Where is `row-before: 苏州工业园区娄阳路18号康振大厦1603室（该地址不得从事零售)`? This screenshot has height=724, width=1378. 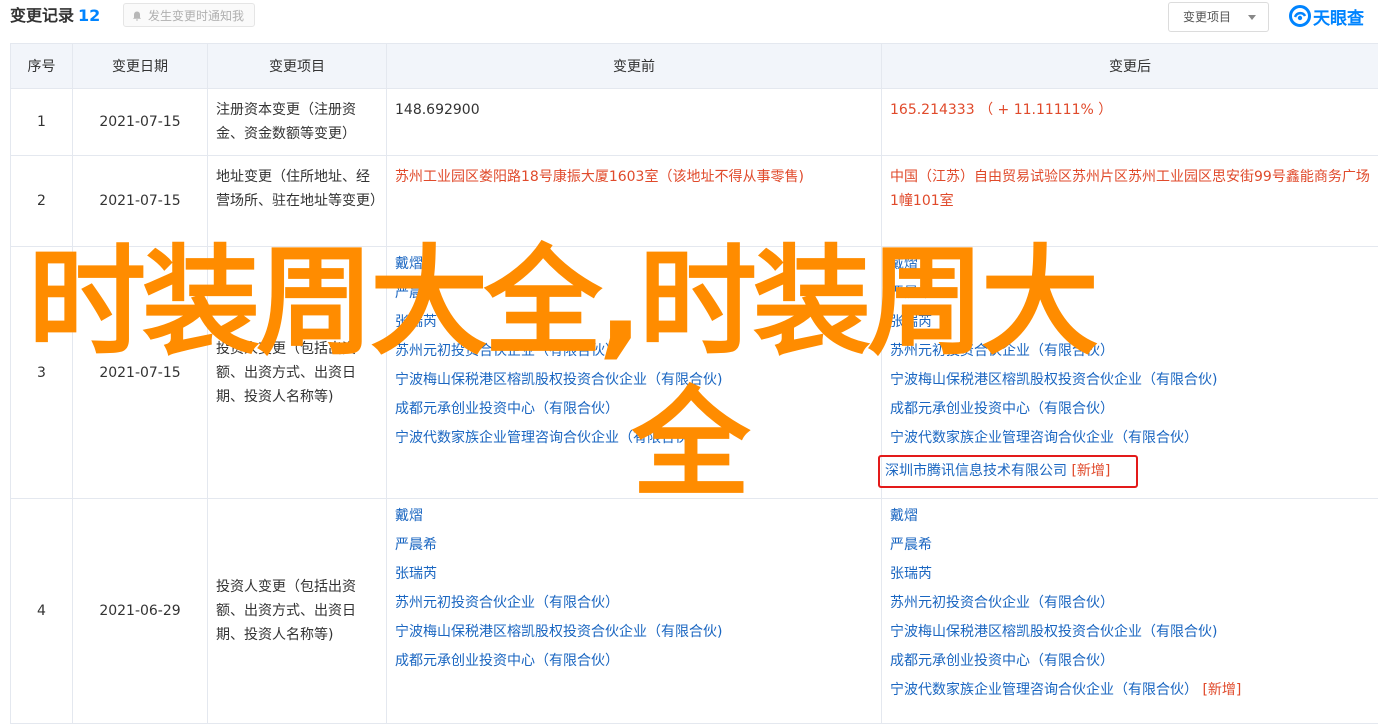
row-before: 苏州工业园区娄阳路18号康振大厦1603室（该地址不得从事零售) is located at coordinates (634, 177).